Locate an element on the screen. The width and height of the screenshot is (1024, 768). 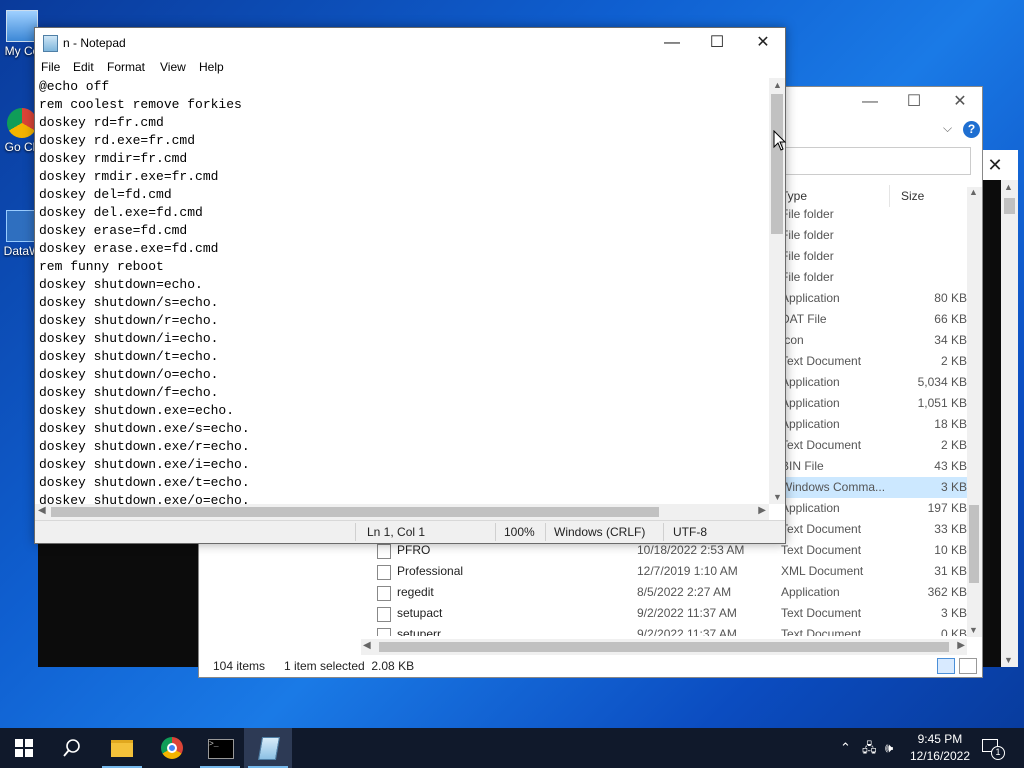
text-line: doskey del.exe=fd.cmd is located at coordinates (404, 213).